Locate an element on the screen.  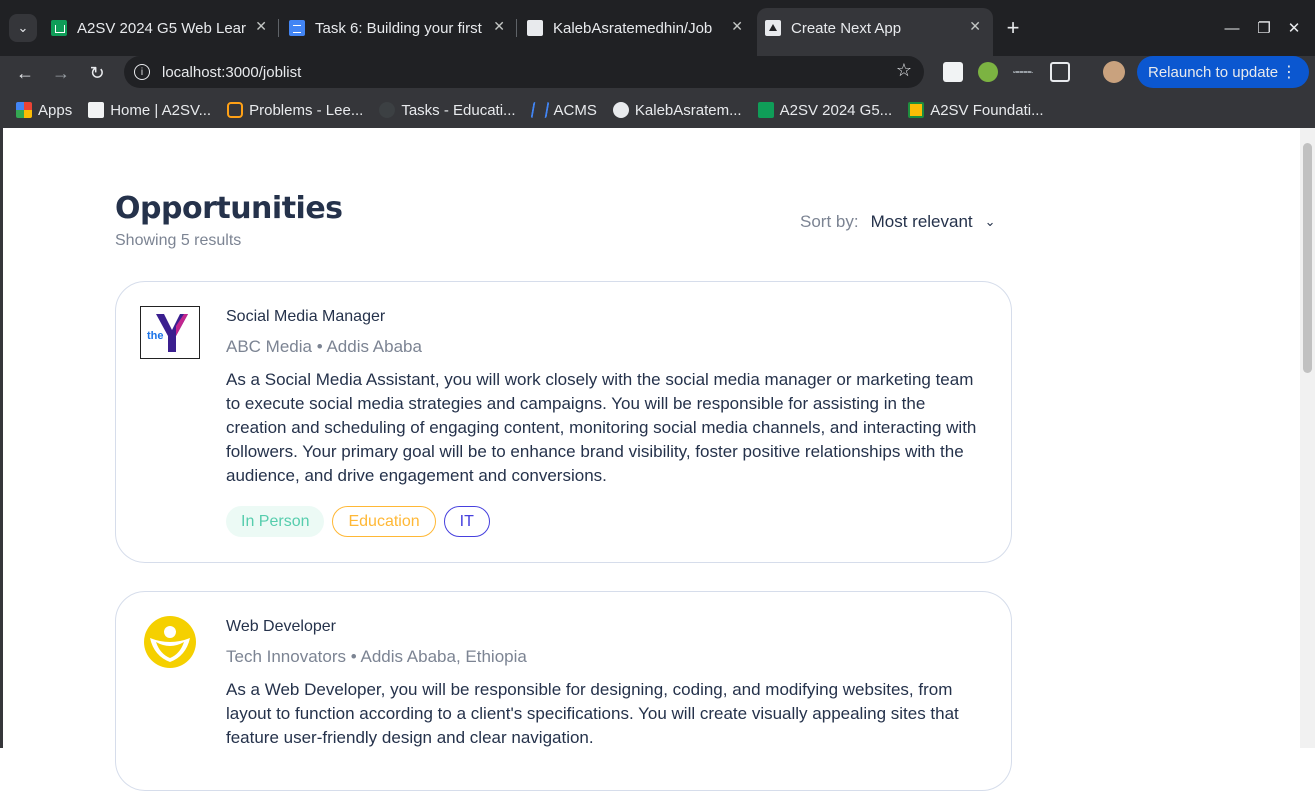
plus-icon: + is located at coordinates (1013, 27).